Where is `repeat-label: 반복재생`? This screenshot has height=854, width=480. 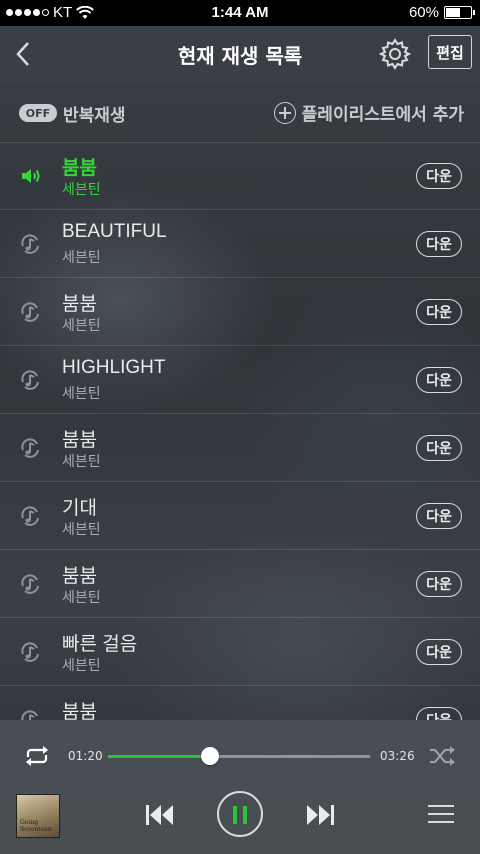
repeat-label: 반복재생 is located at coordinates (94, 116).